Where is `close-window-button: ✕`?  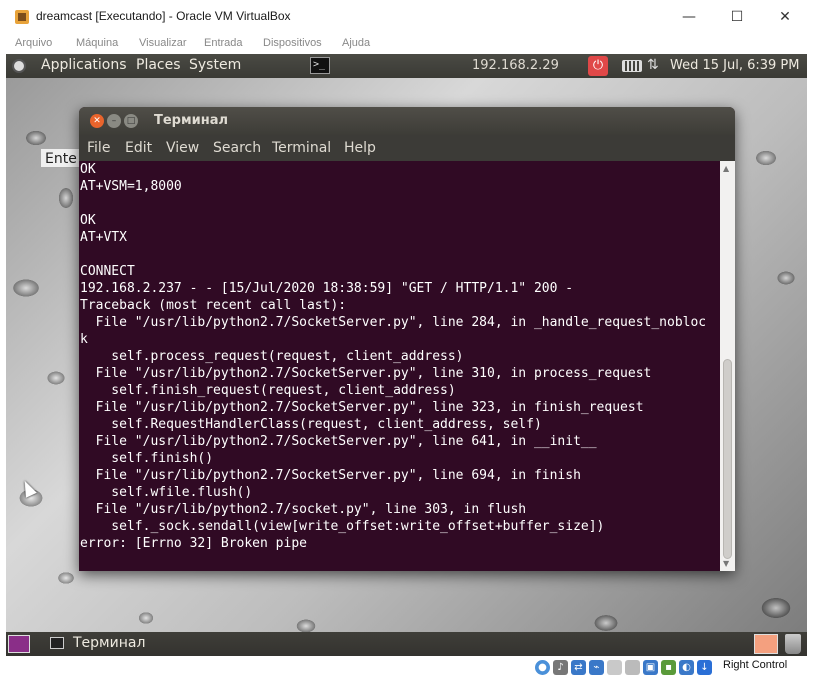 close-window-button: ✕ is located at coordinates (785, 17).